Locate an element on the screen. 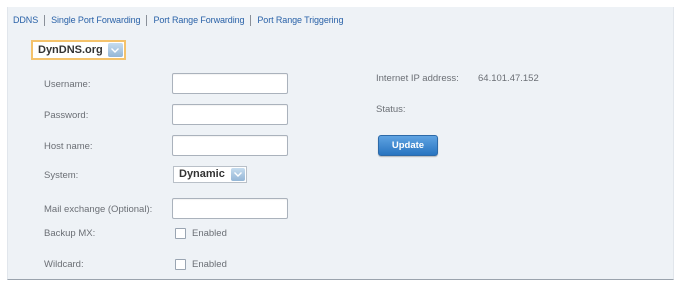 This screenshot has height=283, width=679. backup-mx-label: Backup MX: is located at coordinates (70, 233).